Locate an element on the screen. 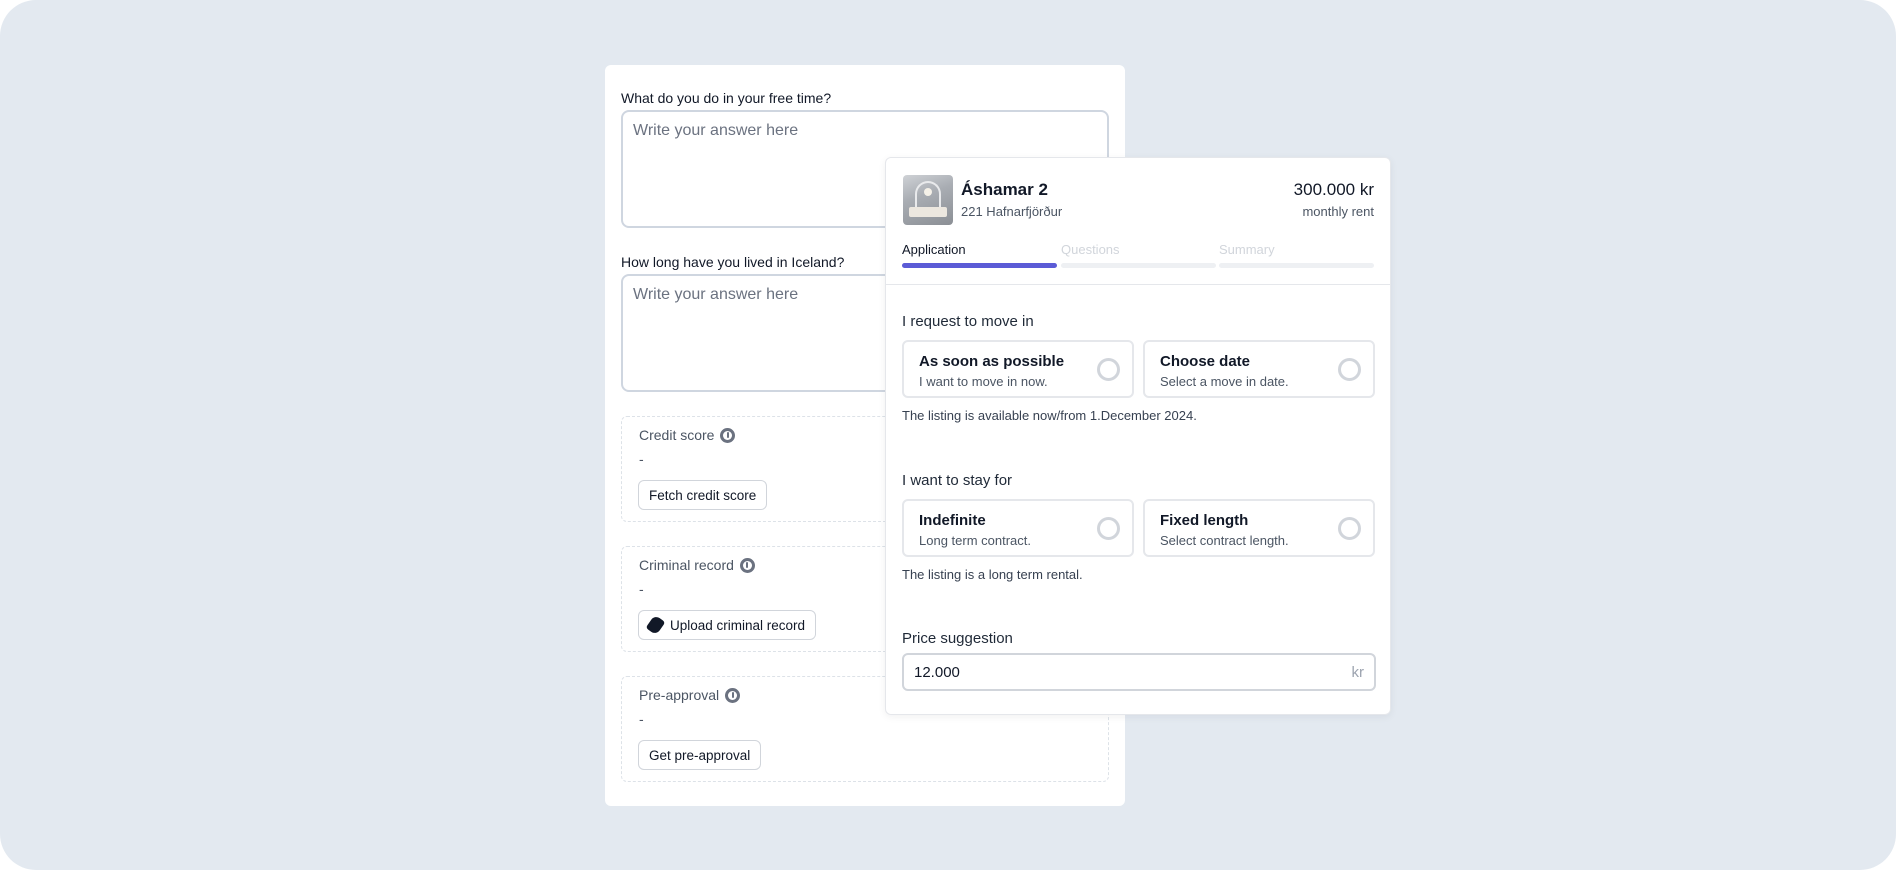  step-summary: Summary is located at coordinates (1296, 255).